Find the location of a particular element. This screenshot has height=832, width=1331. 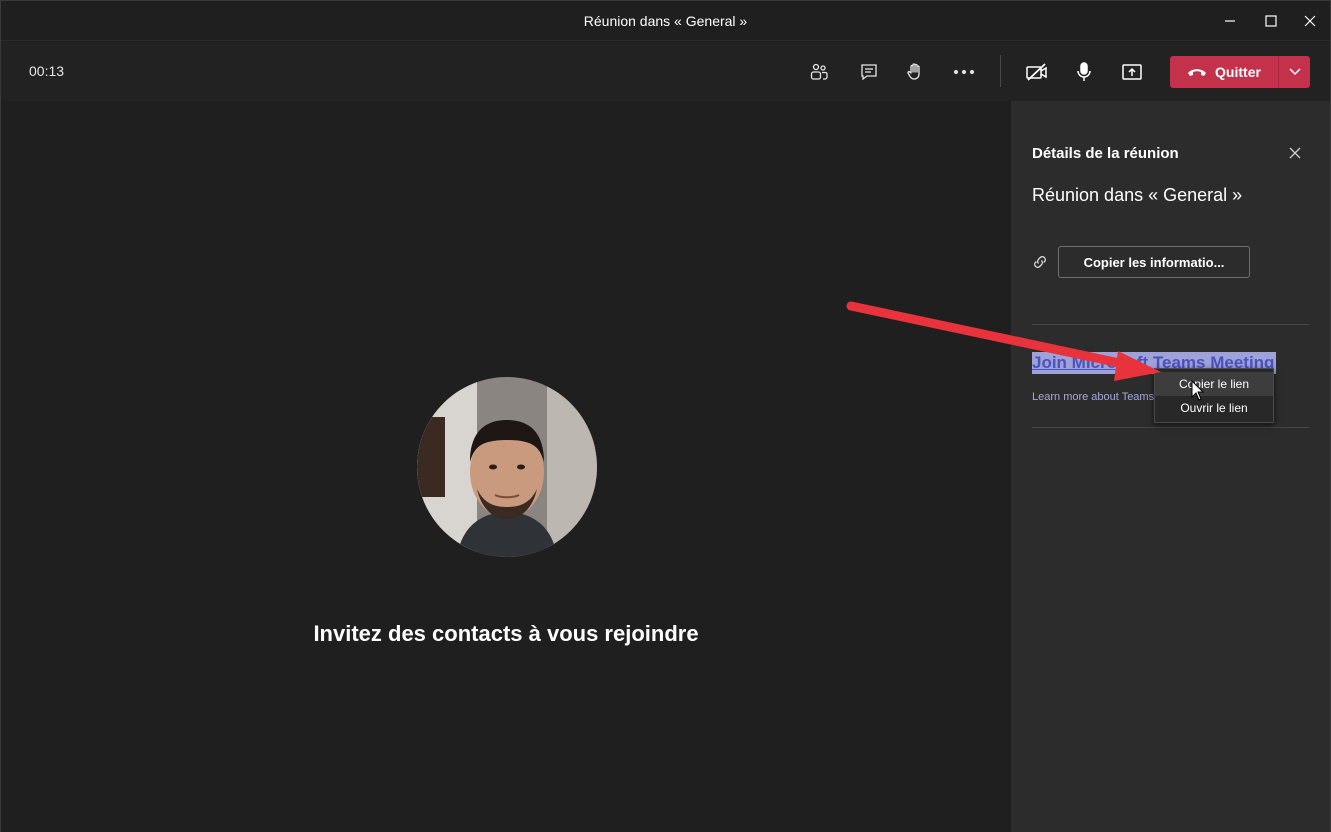

hang-up-icon is located at coordinates (1197, 72).